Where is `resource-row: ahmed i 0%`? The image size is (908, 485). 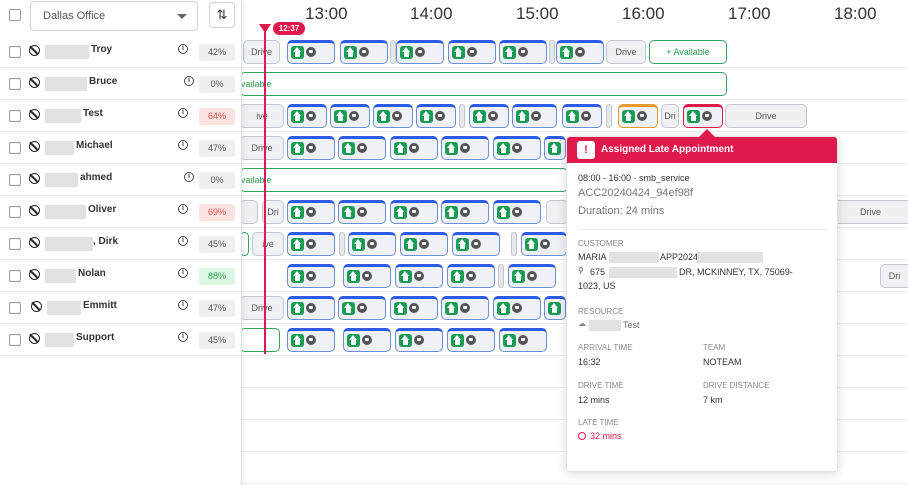 resource-row: ahmed i 0% is located at coordinates (121, 180).